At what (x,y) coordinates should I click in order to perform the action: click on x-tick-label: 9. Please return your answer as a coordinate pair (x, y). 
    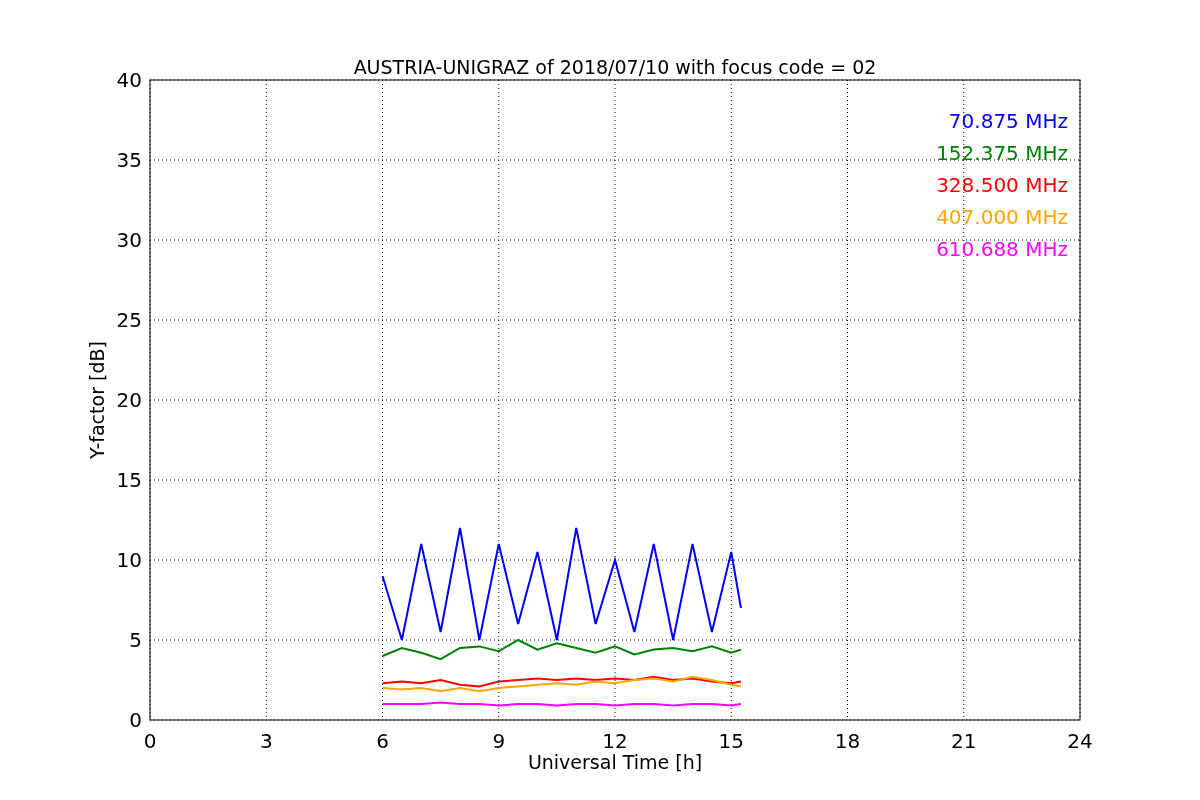
    Looking at the image, I should click on (499, 741).